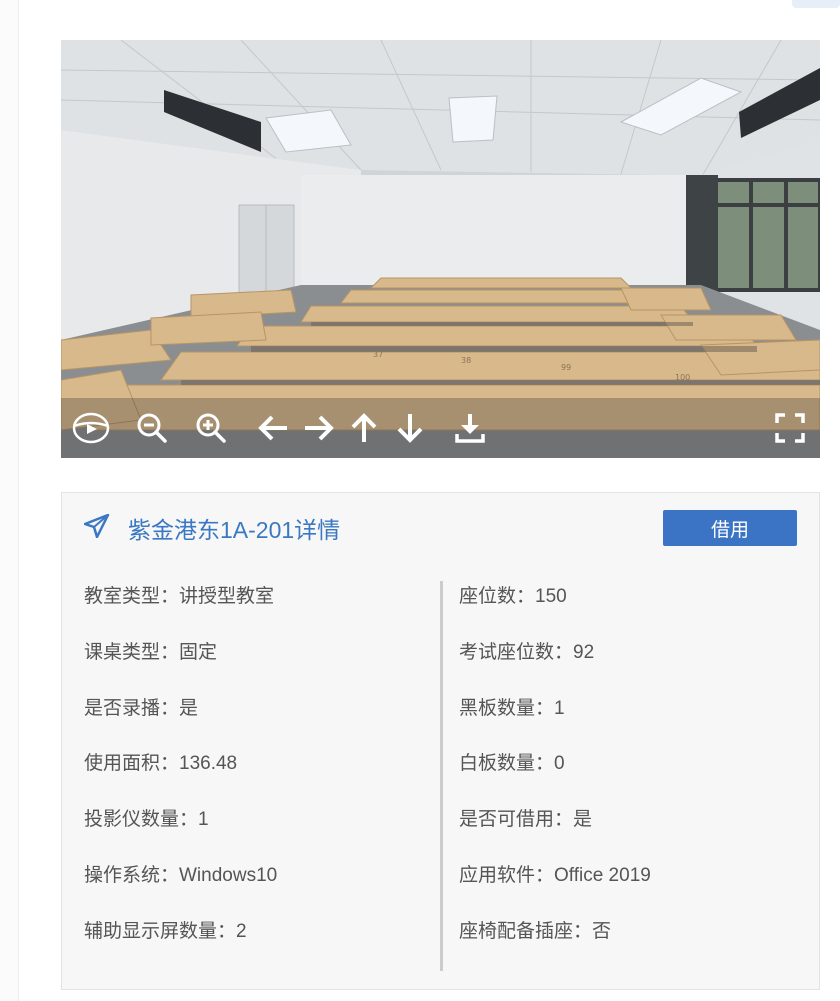 The width and height of the screenshot is (840, 1001). What do you see at coordinates (440, 428) in the screenshot?
I see `viewer-toolbar` at bounding box center [440, 428].